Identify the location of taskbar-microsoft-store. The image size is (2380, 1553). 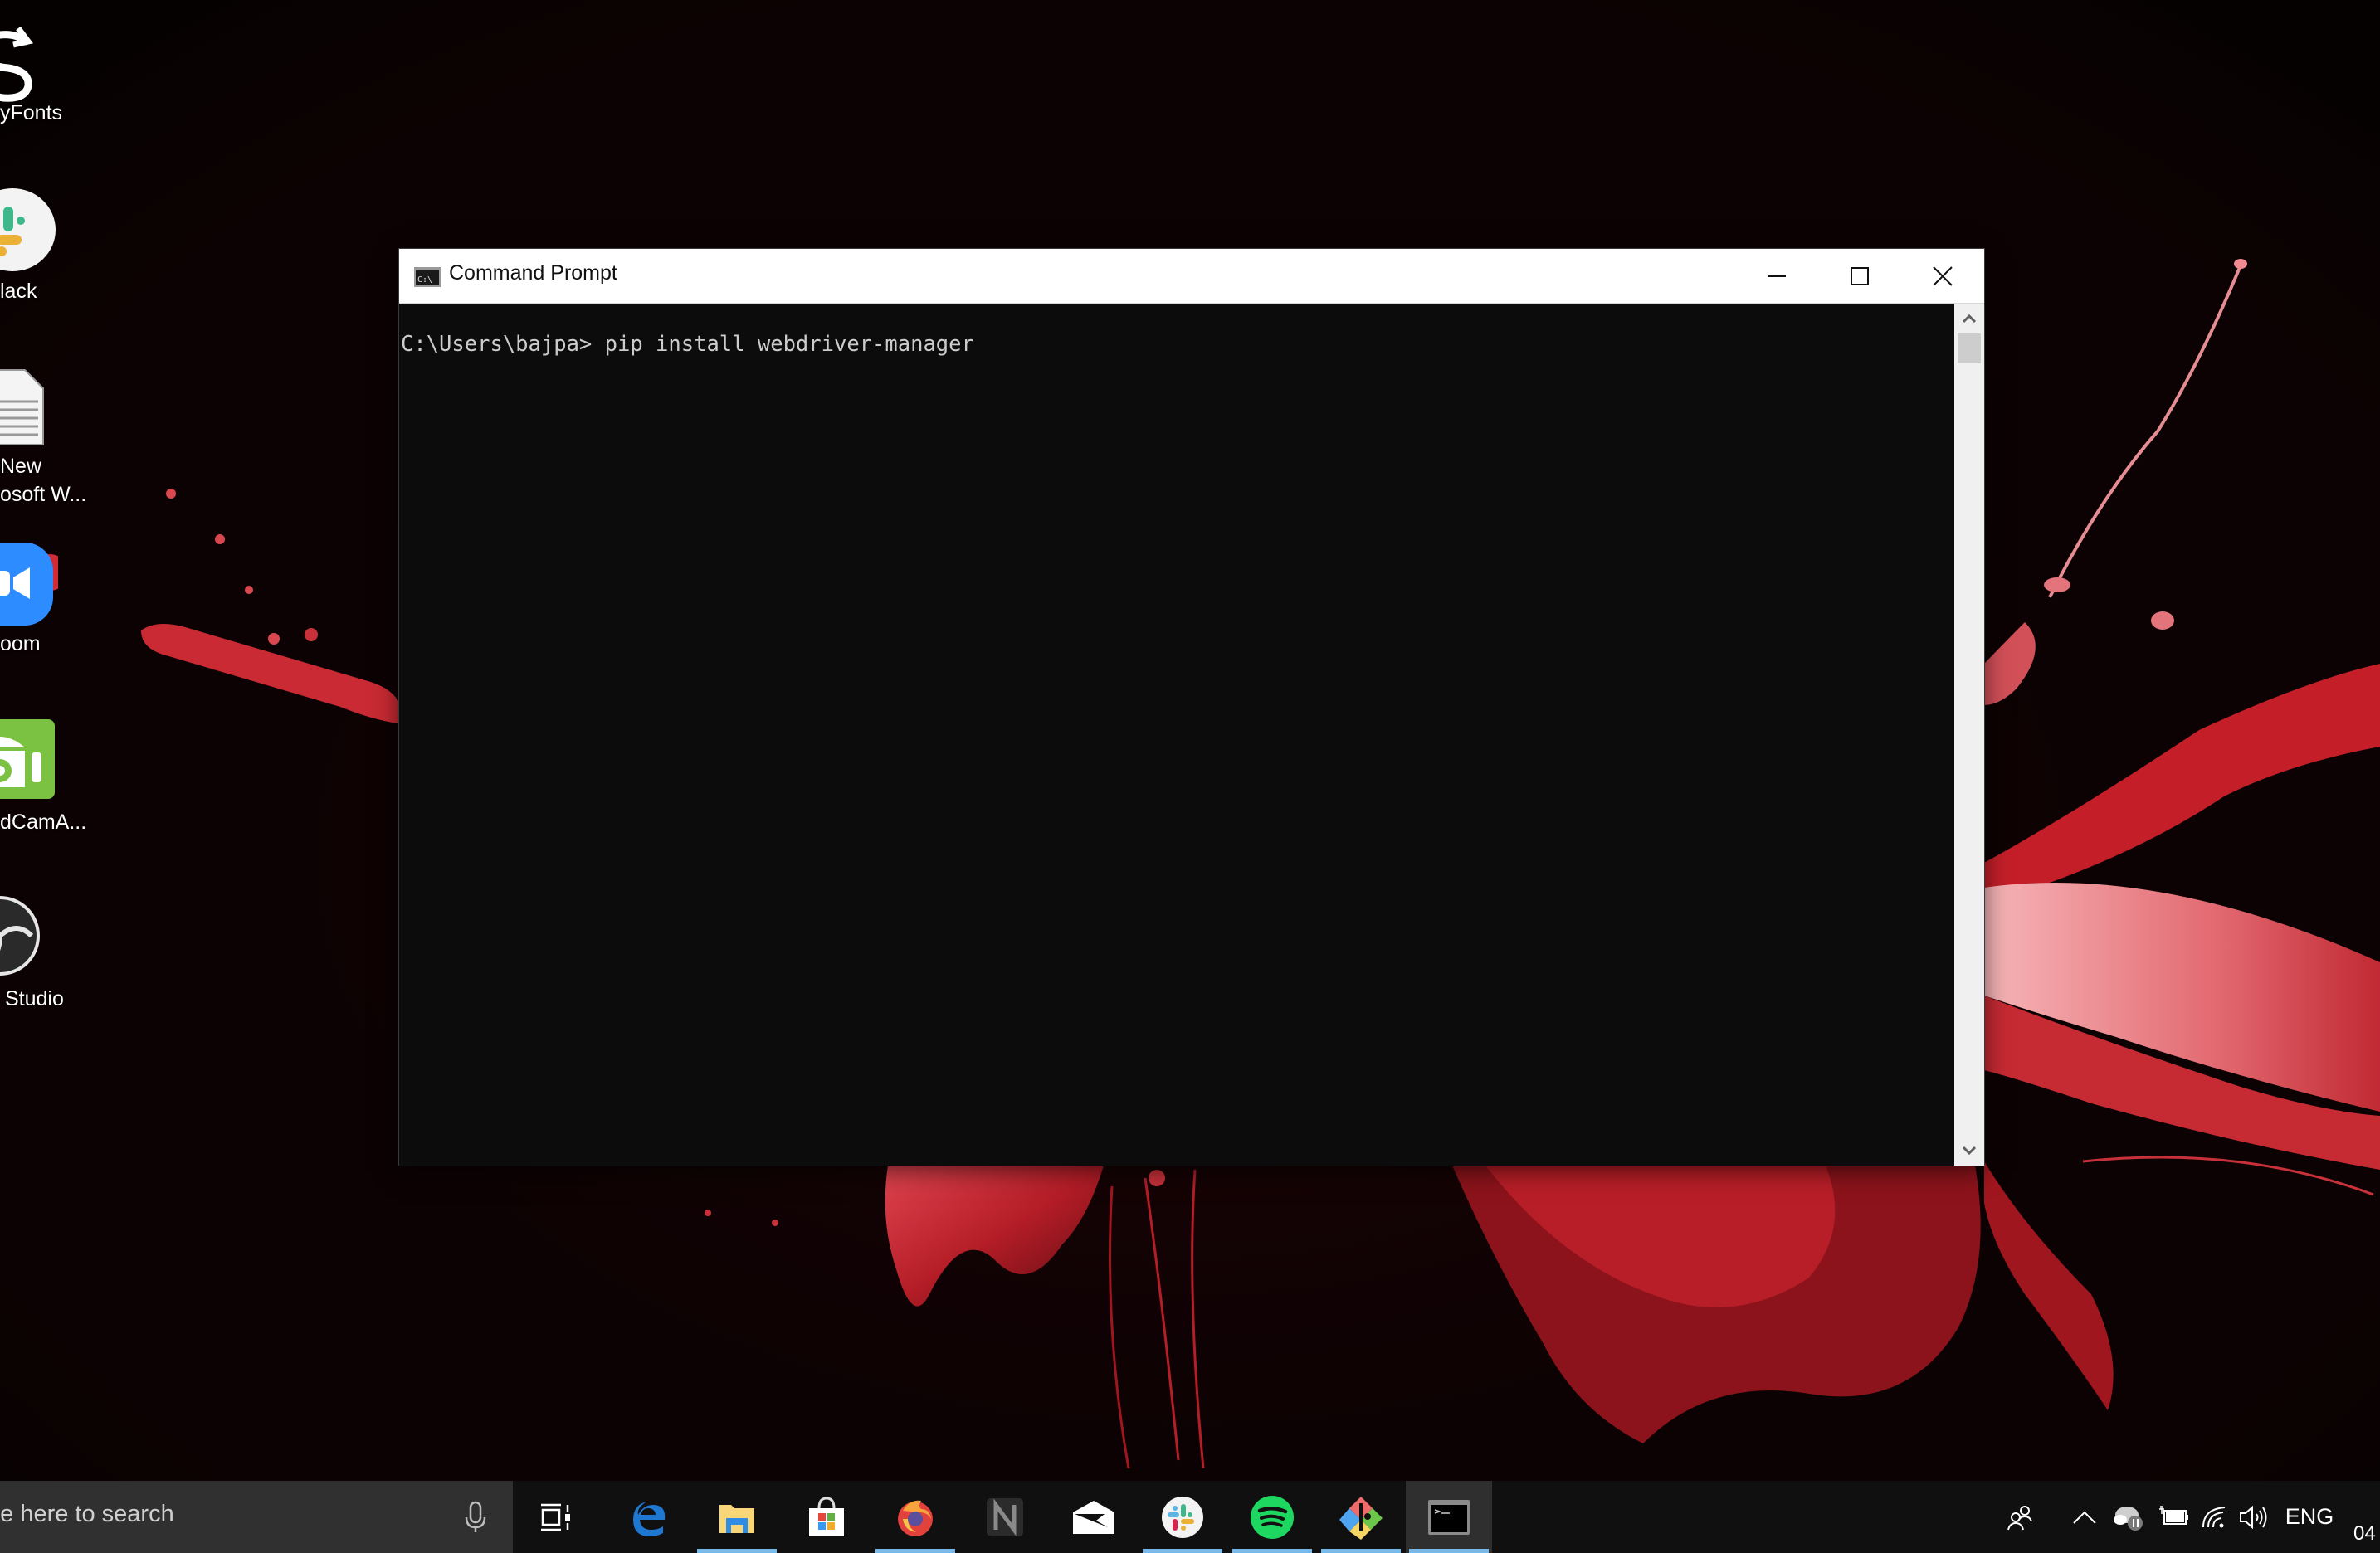
(826, 1517).